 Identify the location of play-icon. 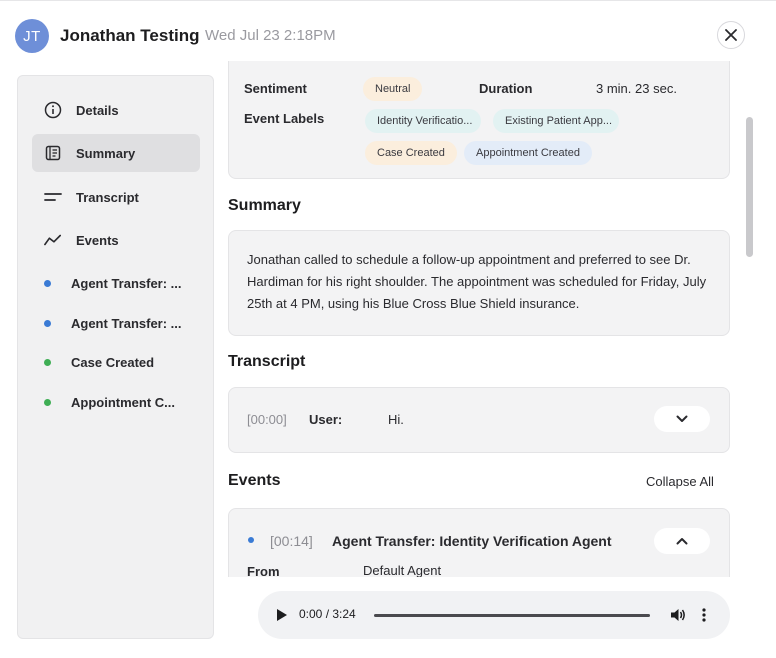
(282, 615).